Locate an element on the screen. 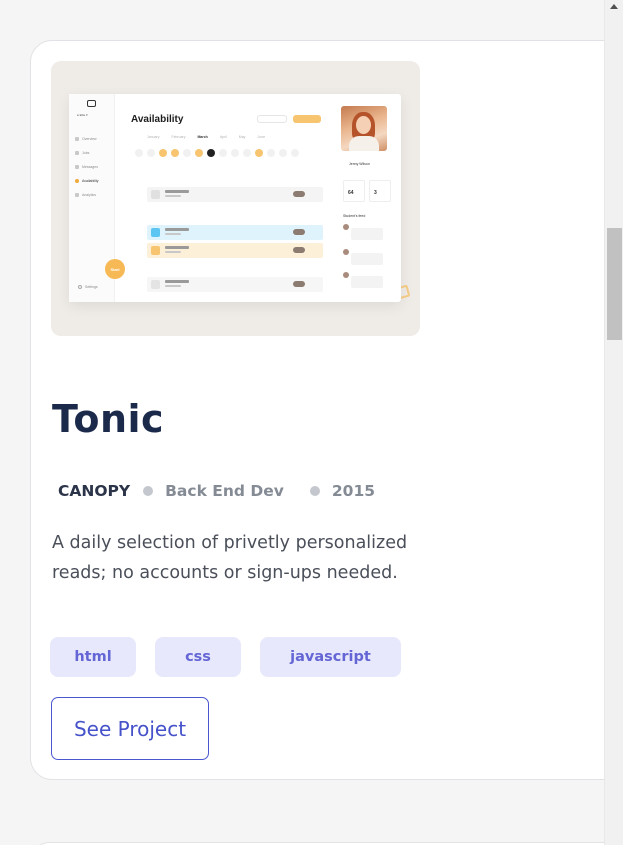 This screenshot has height=845, width=623. mock-dropdown is located at coordinates (272, 119).